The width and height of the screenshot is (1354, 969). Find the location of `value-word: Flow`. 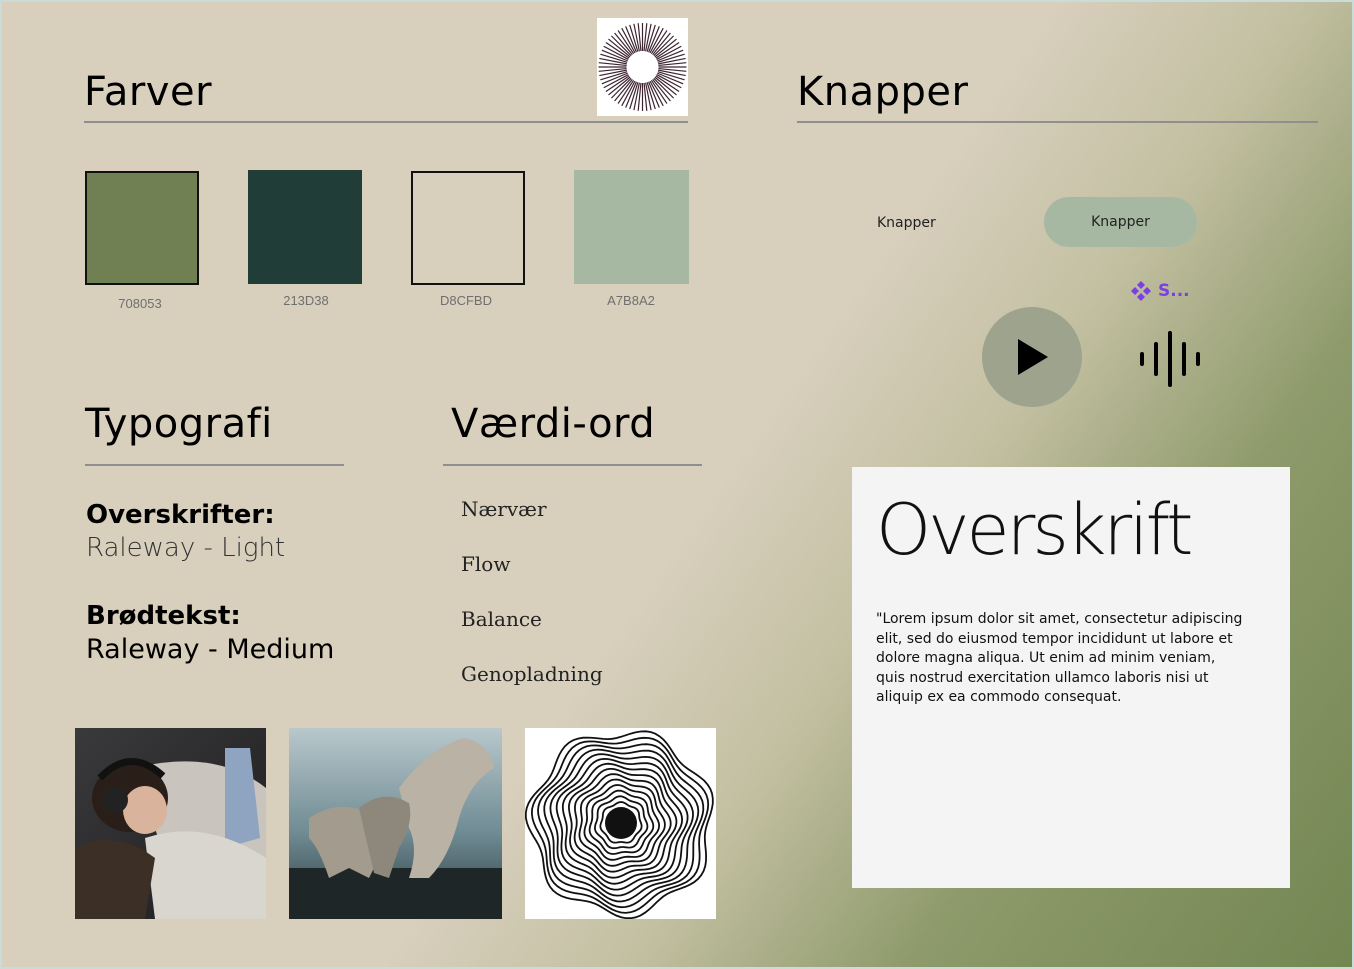

value-word: Flow is located at coordinates (486, 564).